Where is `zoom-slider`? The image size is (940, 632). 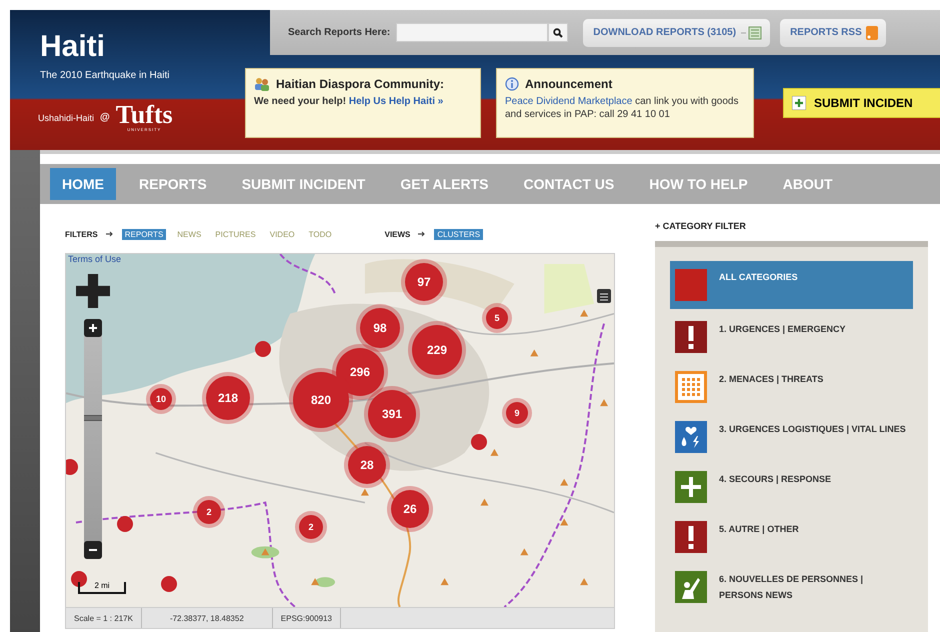 zoom-slider is located at coordinates (93, 439).